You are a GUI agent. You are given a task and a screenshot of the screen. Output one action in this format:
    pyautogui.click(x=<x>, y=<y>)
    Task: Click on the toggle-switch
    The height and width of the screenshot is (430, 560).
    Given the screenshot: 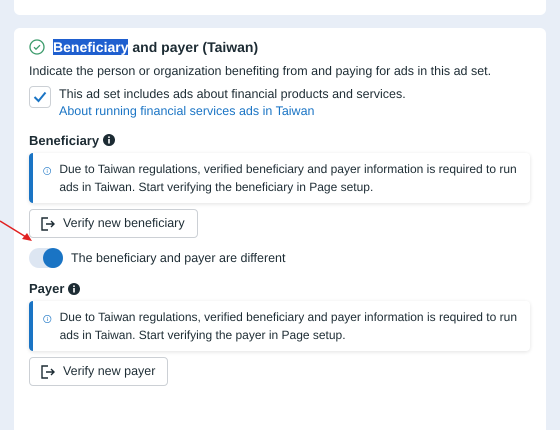 What is the action you would take?
    pyautogui.click(x=46, y=258)
    